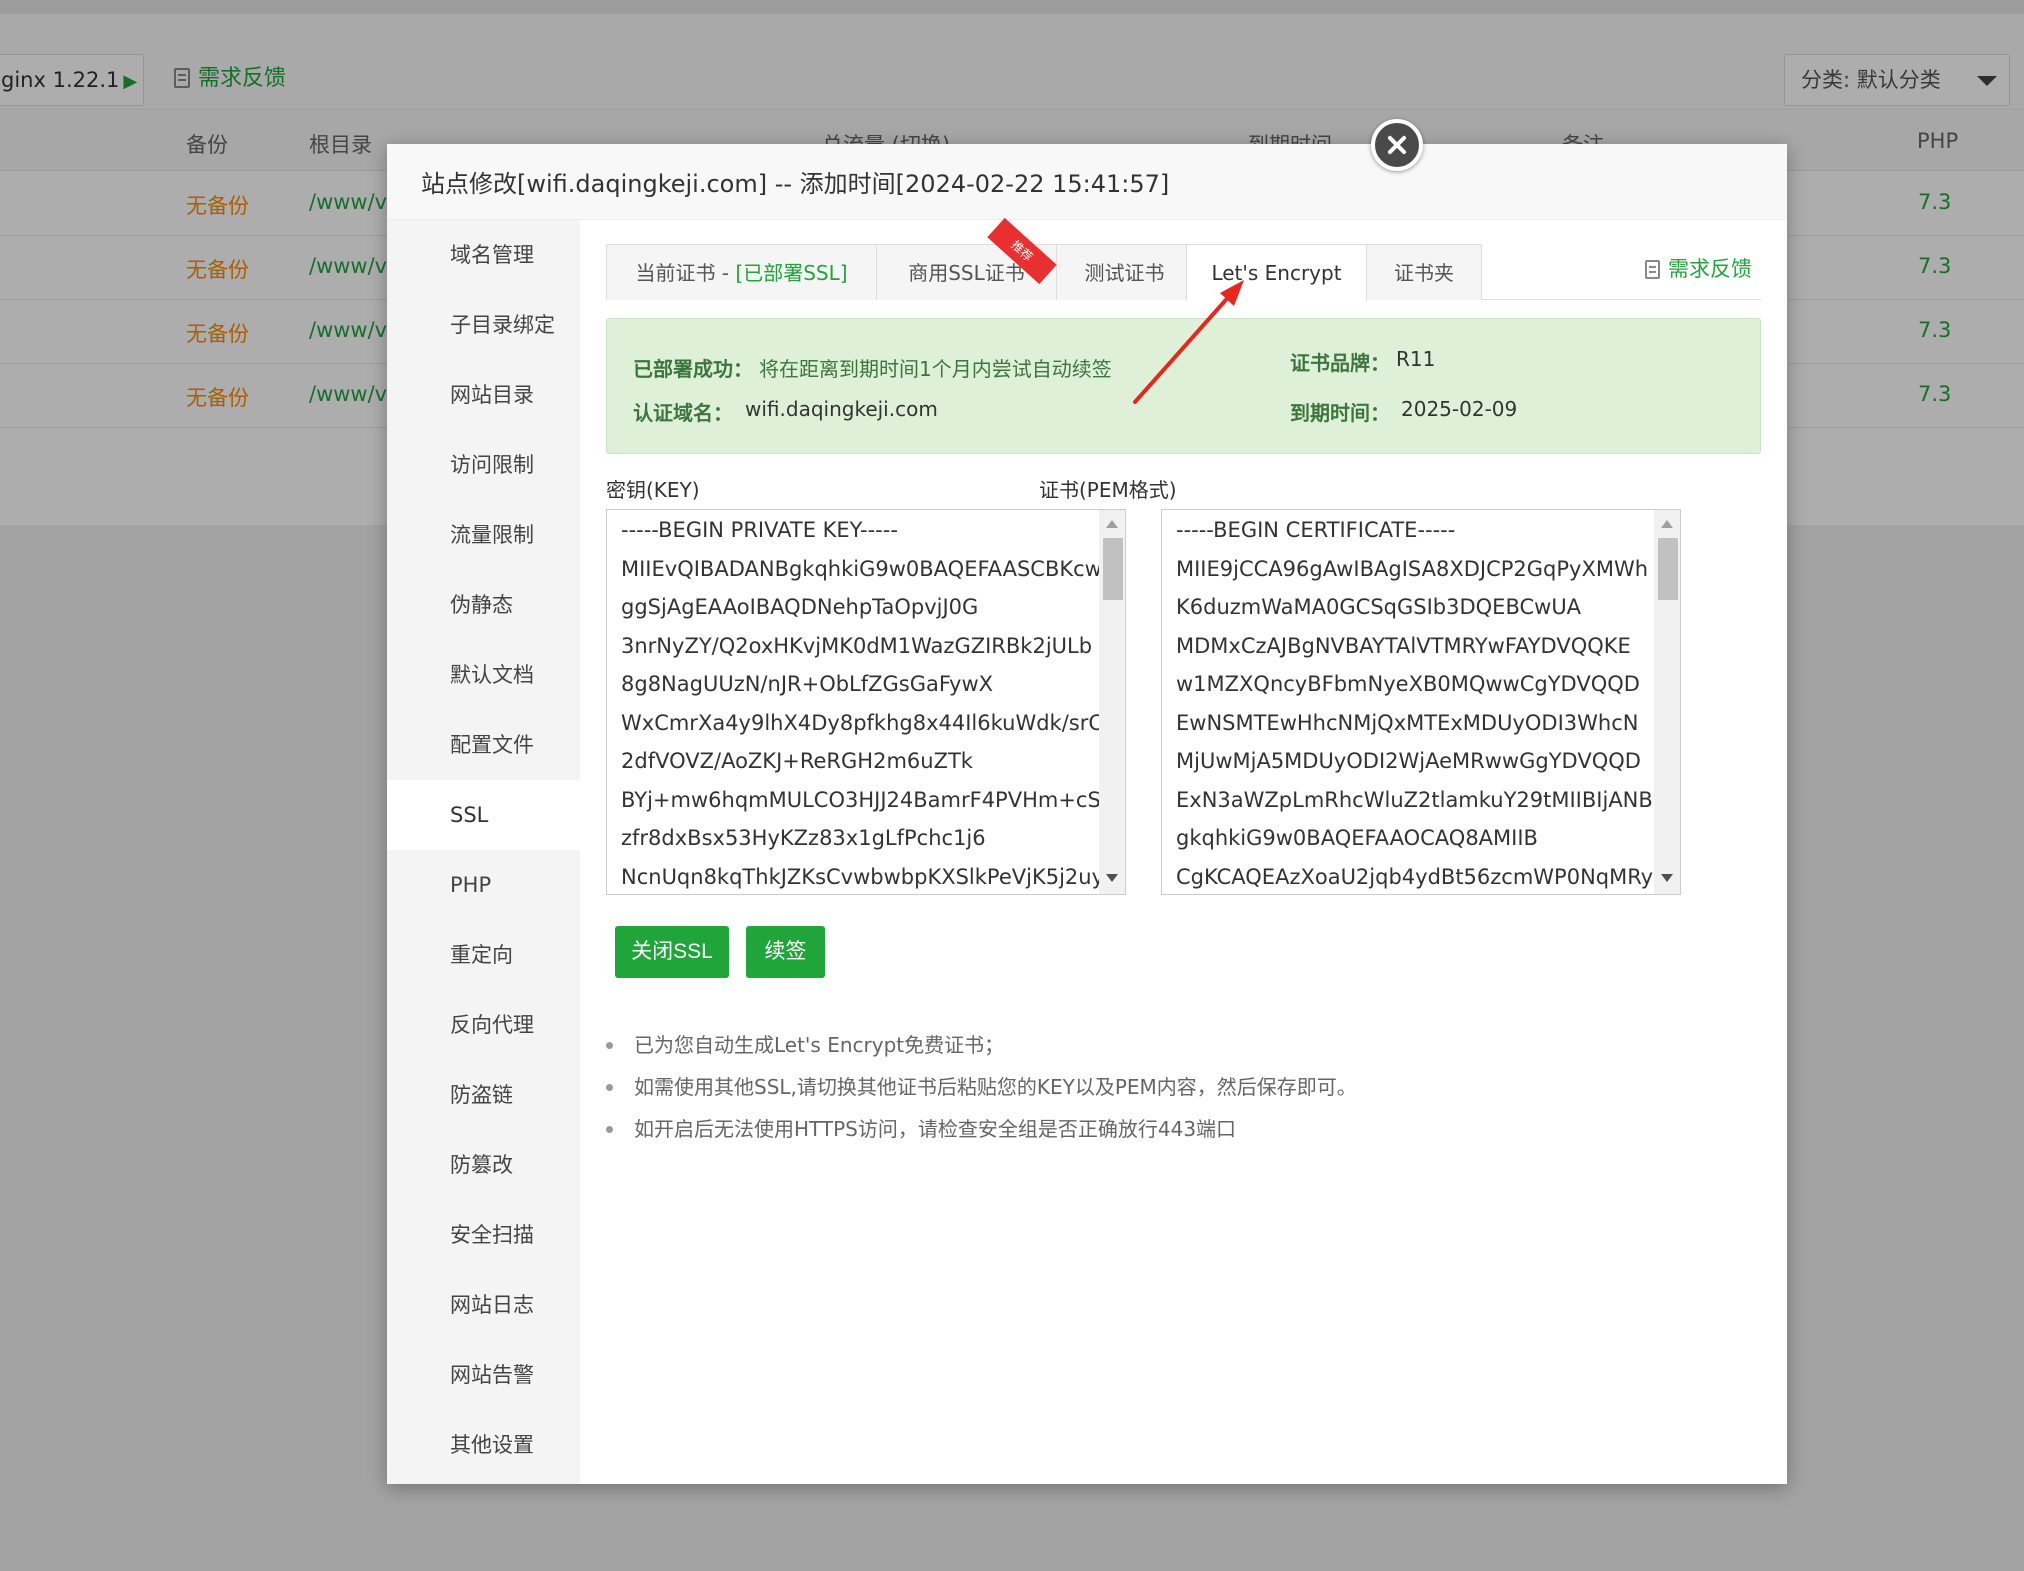 The image size is (2024, 1571). I want to click on text-line: BYj+mw6hqmMULCO3HJJ24BamrF4PVHm+cS, so click(861, 799).